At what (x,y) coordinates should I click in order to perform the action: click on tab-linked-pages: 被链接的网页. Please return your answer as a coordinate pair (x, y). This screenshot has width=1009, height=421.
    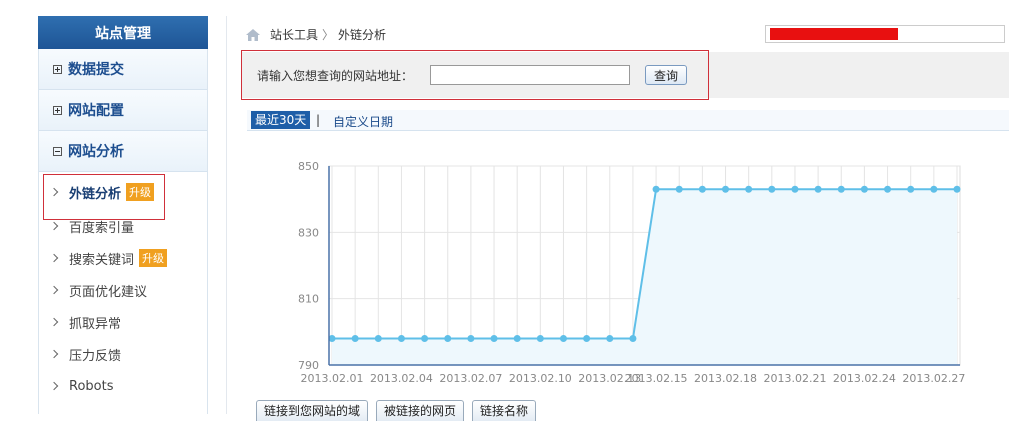
    Looking at the image, I should click on (420, 410).